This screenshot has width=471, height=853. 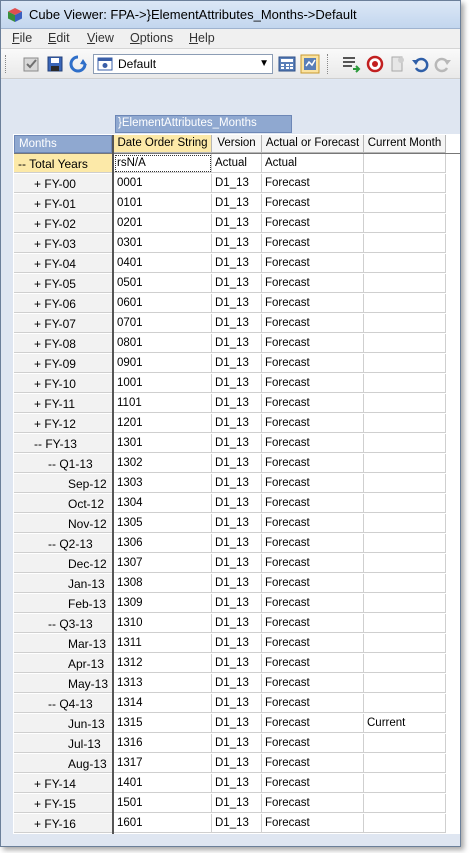 What do you see at coordinates (163, 423) in the screenshot?
I see `data-cell: 1201` at bounding box center [163, 423].